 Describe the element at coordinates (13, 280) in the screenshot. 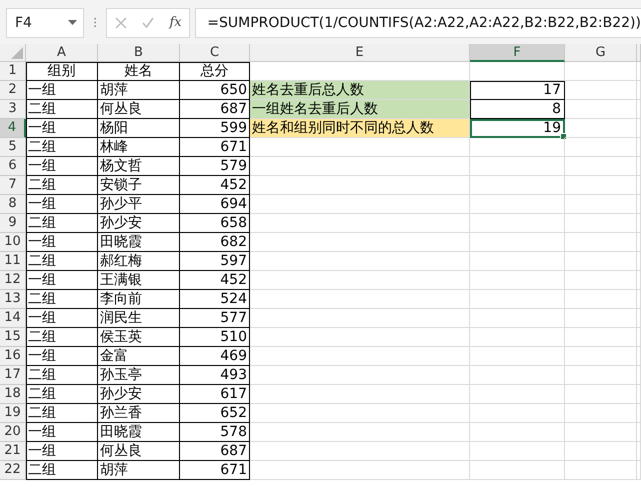

I see `row-header: 12` at that location.